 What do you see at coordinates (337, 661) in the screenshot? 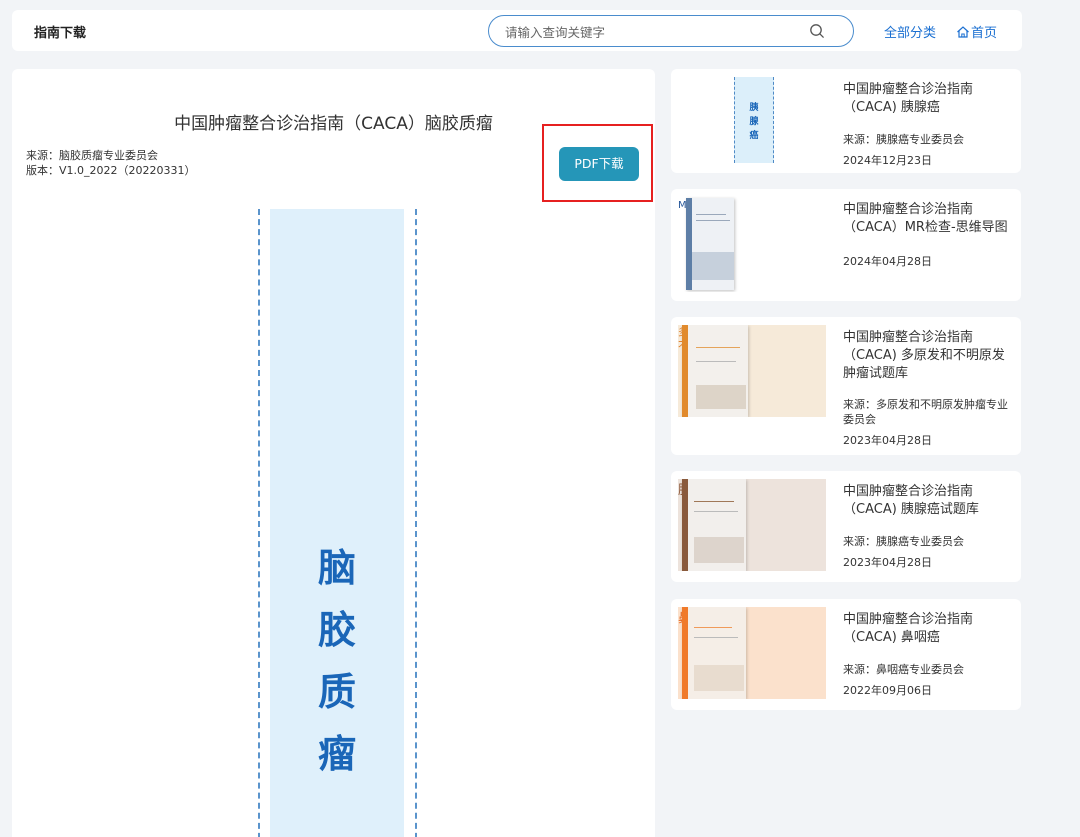
I see `cover-text: 脑 胶 质 瘤` at bounding box center [337, 661].